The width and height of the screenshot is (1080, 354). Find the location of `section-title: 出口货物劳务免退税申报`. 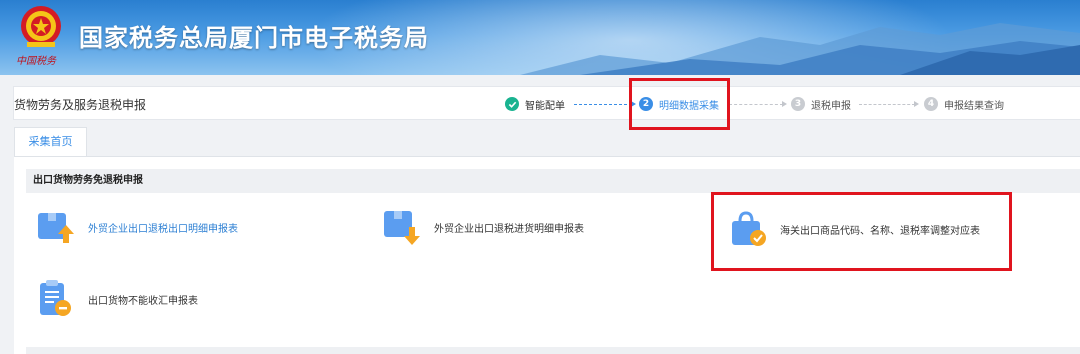

section-title: 出口货物劳务免退税申报 is located at coordinates (553, 181).